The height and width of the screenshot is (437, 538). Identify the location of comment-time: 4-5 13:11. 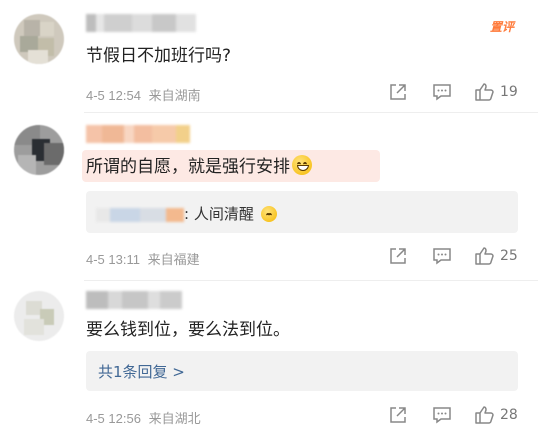
(113, 259).